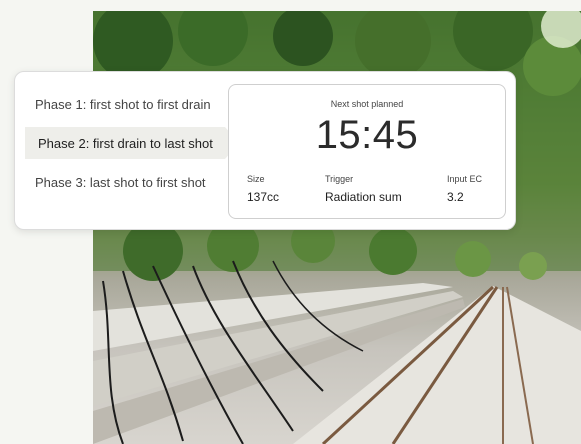  I want to click on size-label: Size, so click(256, 179).